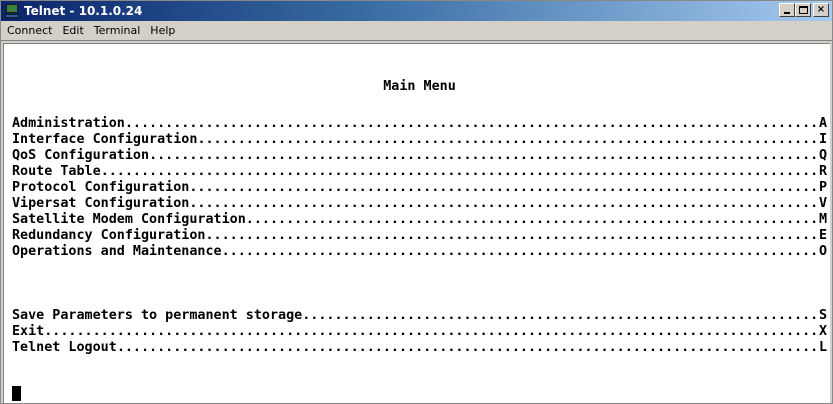 The width and height of the screenshot is (833, 404). Describe the element at coordinates (109, 235) in the screenshot. I see `option-label: Redundancy Configuration` at that location.